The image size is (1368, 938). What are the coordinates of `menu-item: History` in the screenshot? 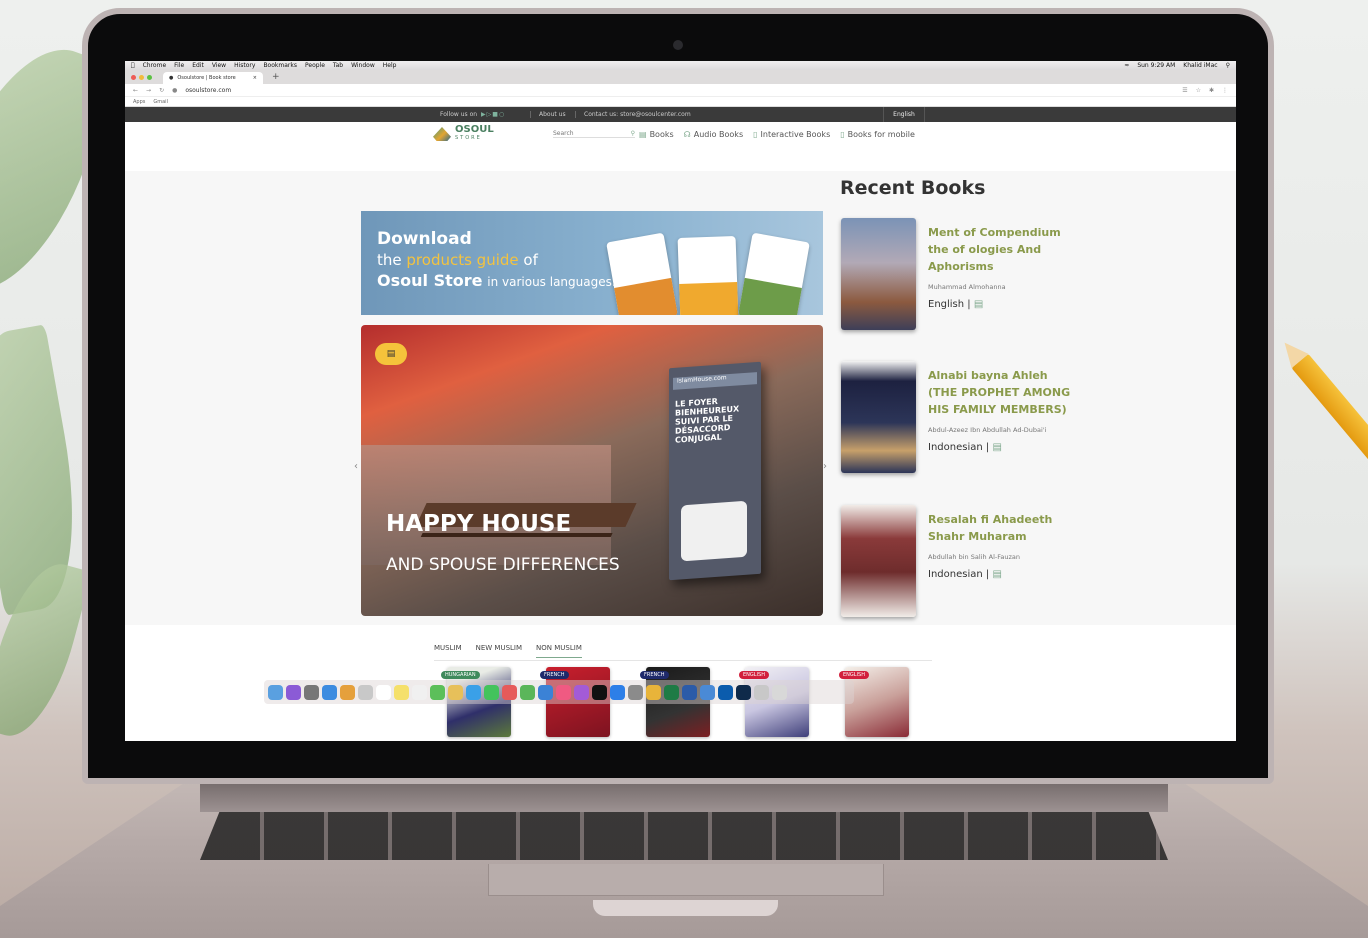 It's located at (244, 65).